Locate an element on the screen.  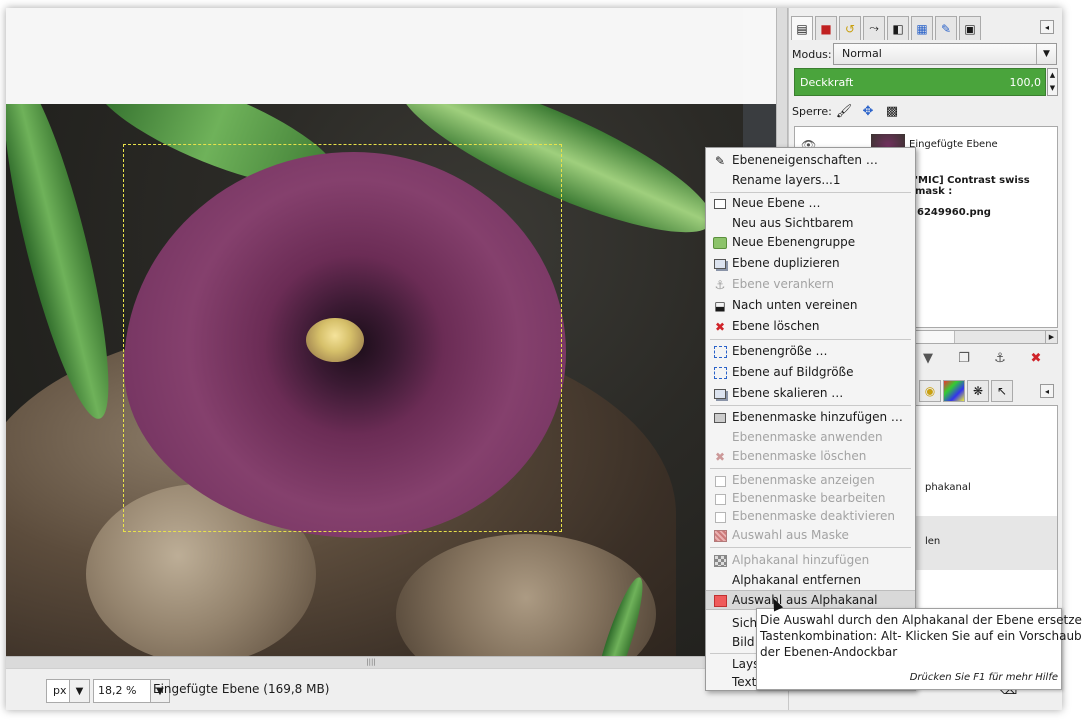
documents-tab-icon: ▣ is located at coordinates (970, 28).